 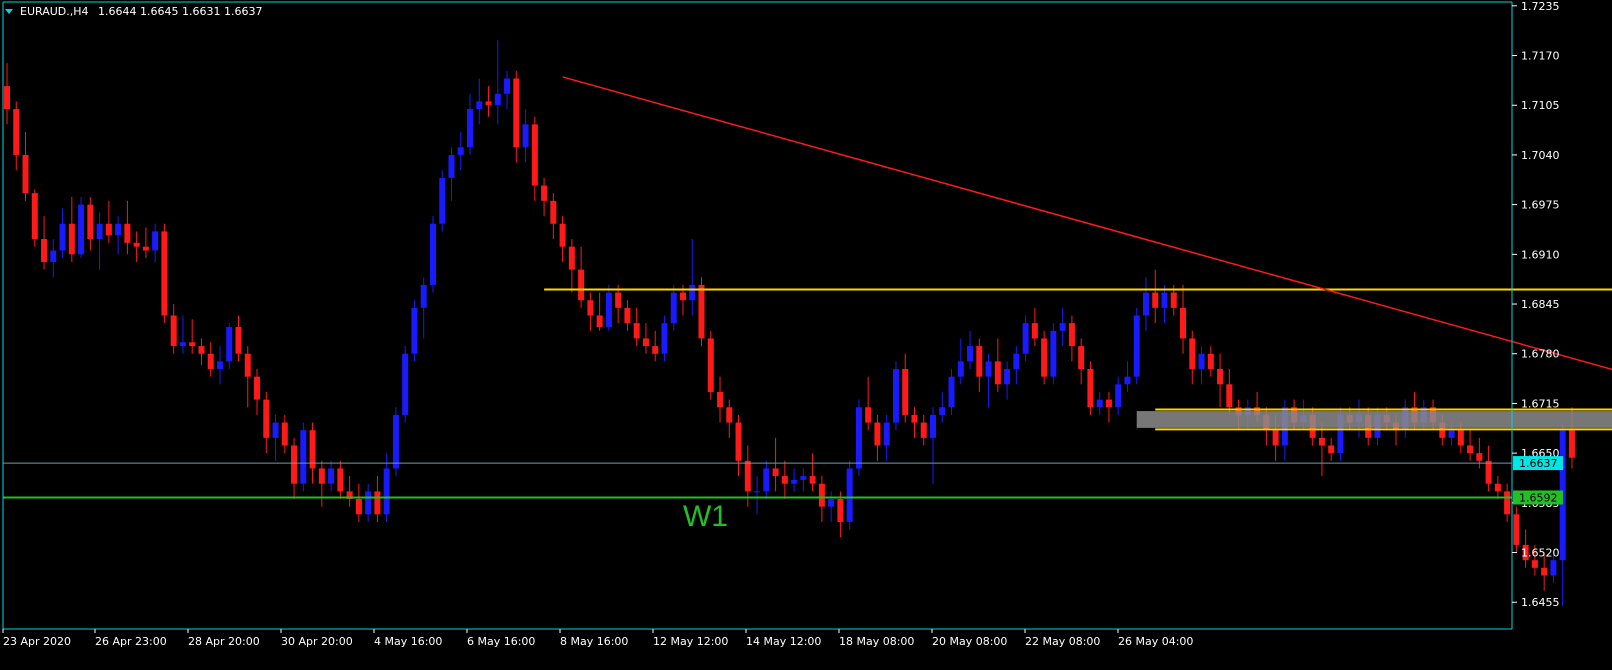 What do you see at coordinates (783, 641) in the screenshot?
I see `time-tick-label: 14 May 12:00` at bounding box center [783, 641].